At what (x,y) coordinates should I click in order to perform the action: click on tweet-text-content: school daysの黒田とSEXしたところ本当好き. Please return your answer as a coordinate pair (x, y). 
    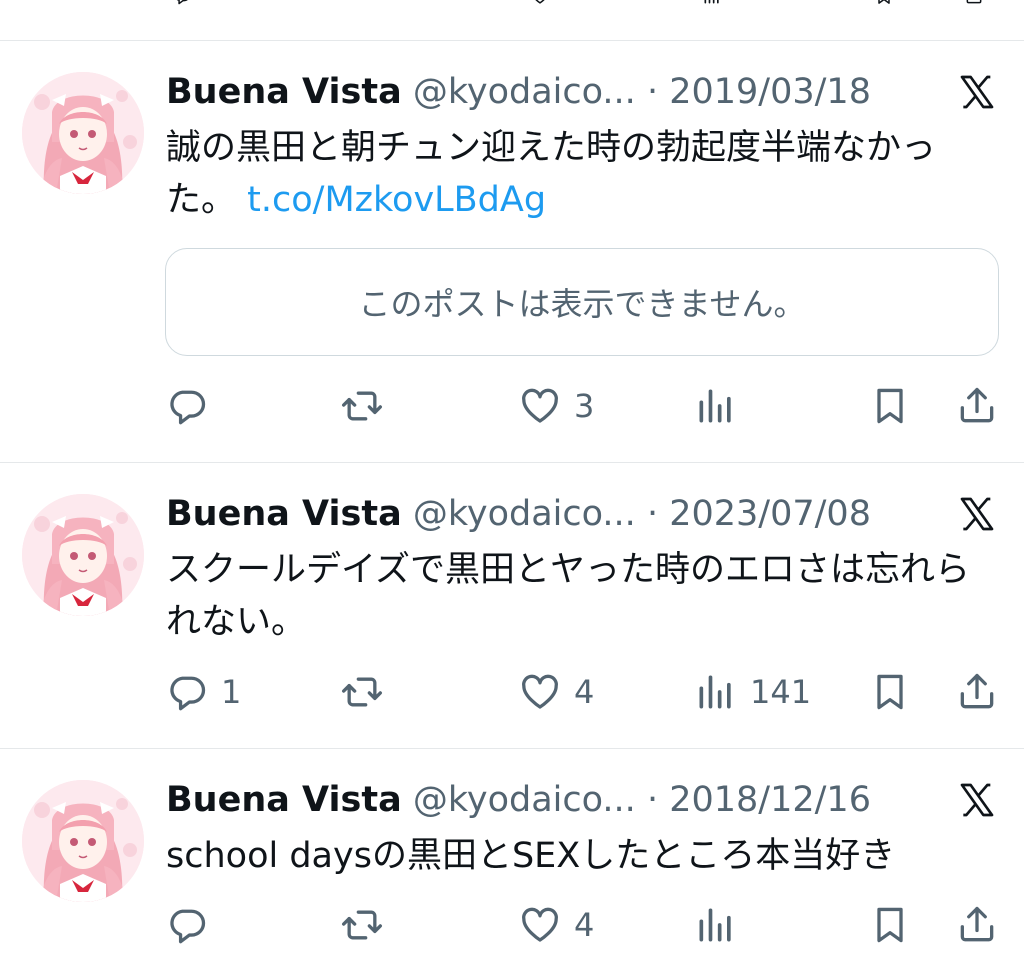
    Looking at the image, I should click on (531, 856).